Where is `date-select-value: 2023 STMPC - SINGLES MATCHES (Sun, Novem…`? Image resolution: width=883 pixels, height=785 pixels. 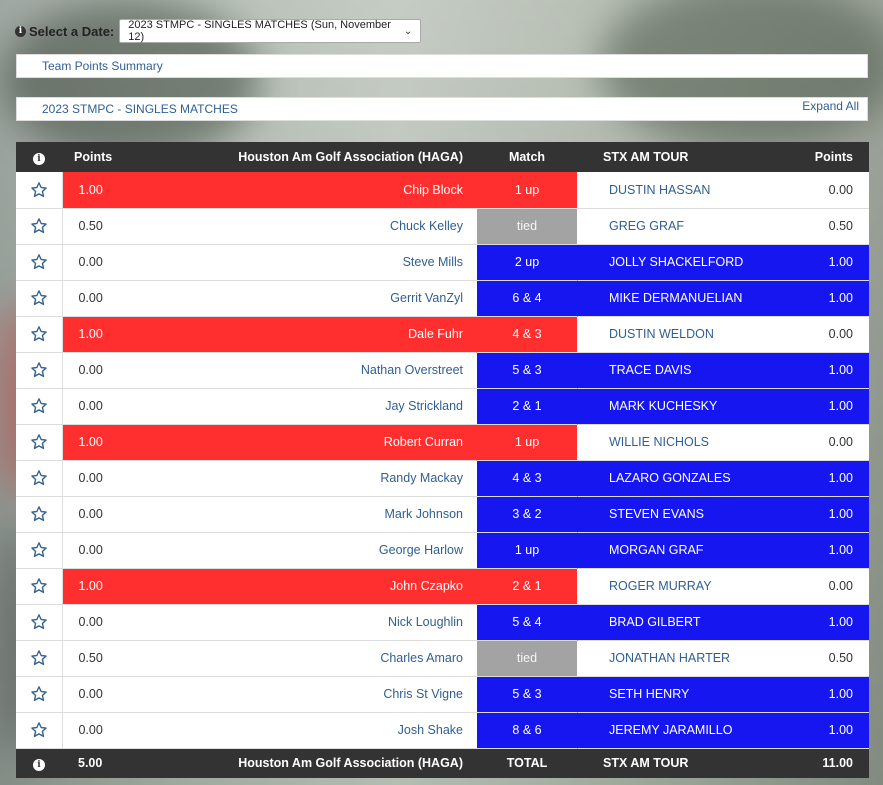 date-select-value: 2023 STMPC - SINGLES MATCHES (Sun, Novem… is located at coordinates (259, 31).